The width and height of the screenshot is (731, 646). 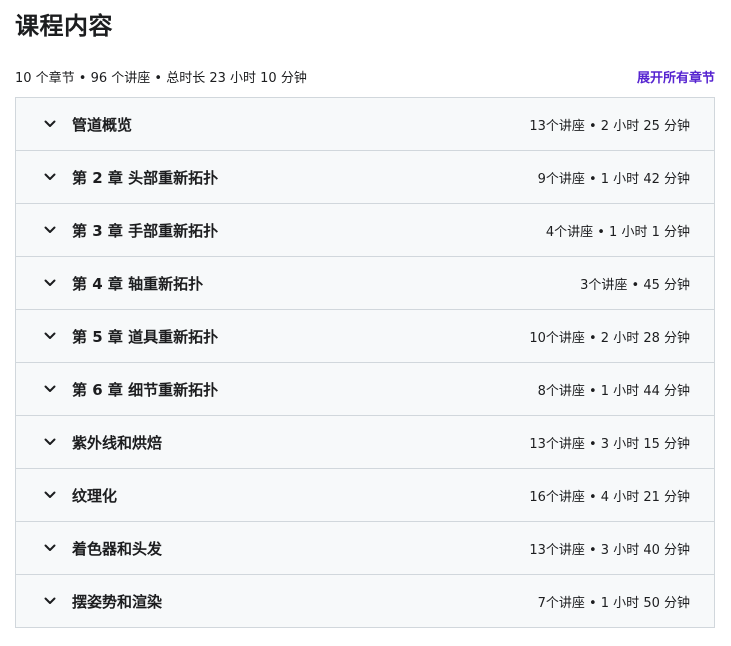 I want to click on section-header-1: 管道概览 13个讲座 • 2 小时 25 分钟, so click(x=365, y=124).